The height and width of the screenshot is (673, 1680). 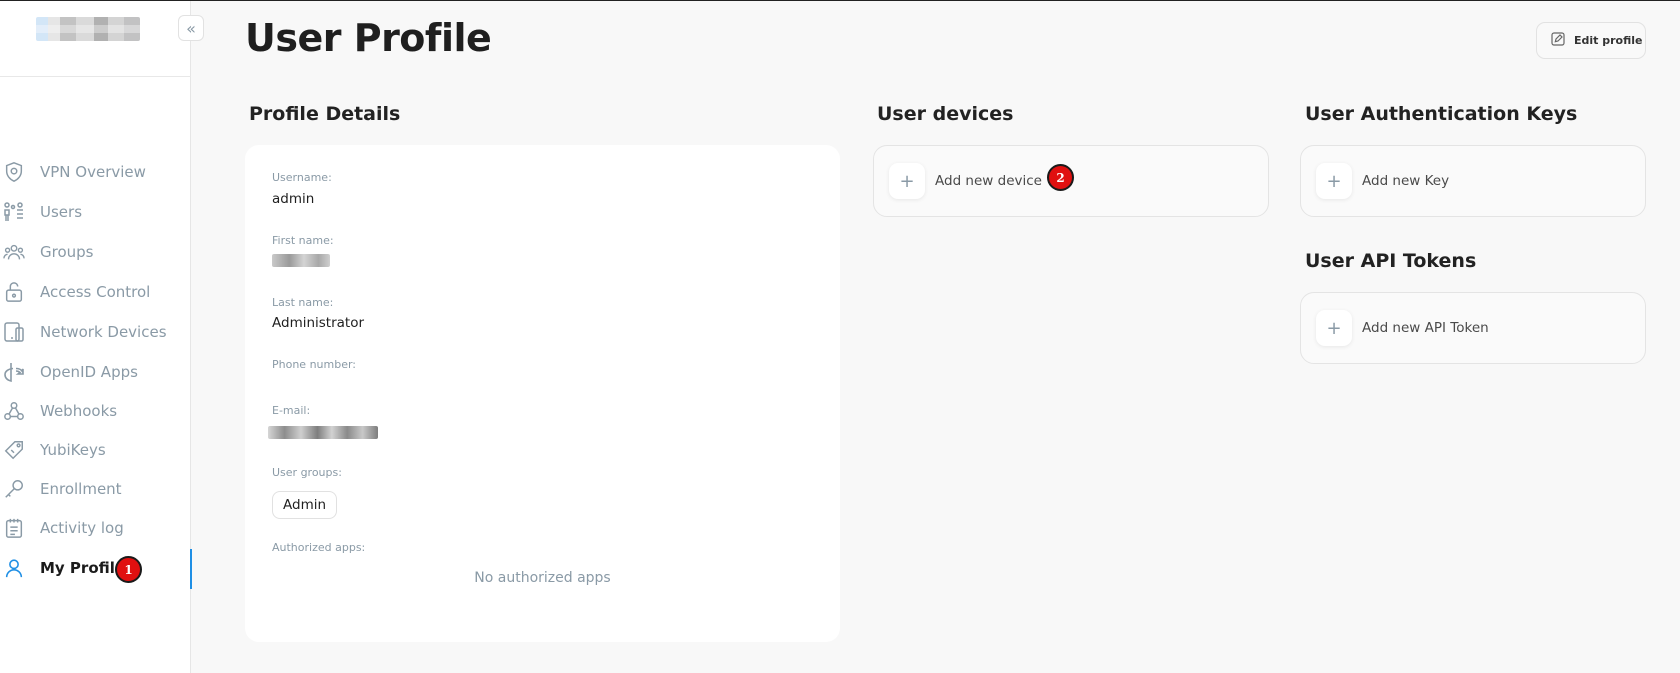 What do you see at coordinates (14, 489) in the screenshot?
I see `wrench-icon` at bounding box center [14, 489].